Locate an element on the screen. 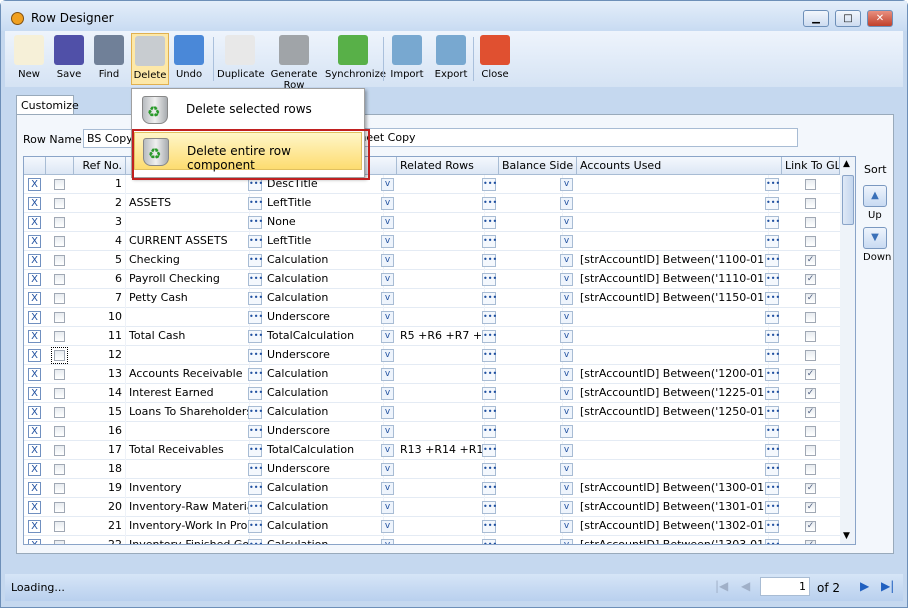 Image resolution: width=908 pixels, height=608 pixels. minimize-button: ▁ is located at coordinates (816, 18).